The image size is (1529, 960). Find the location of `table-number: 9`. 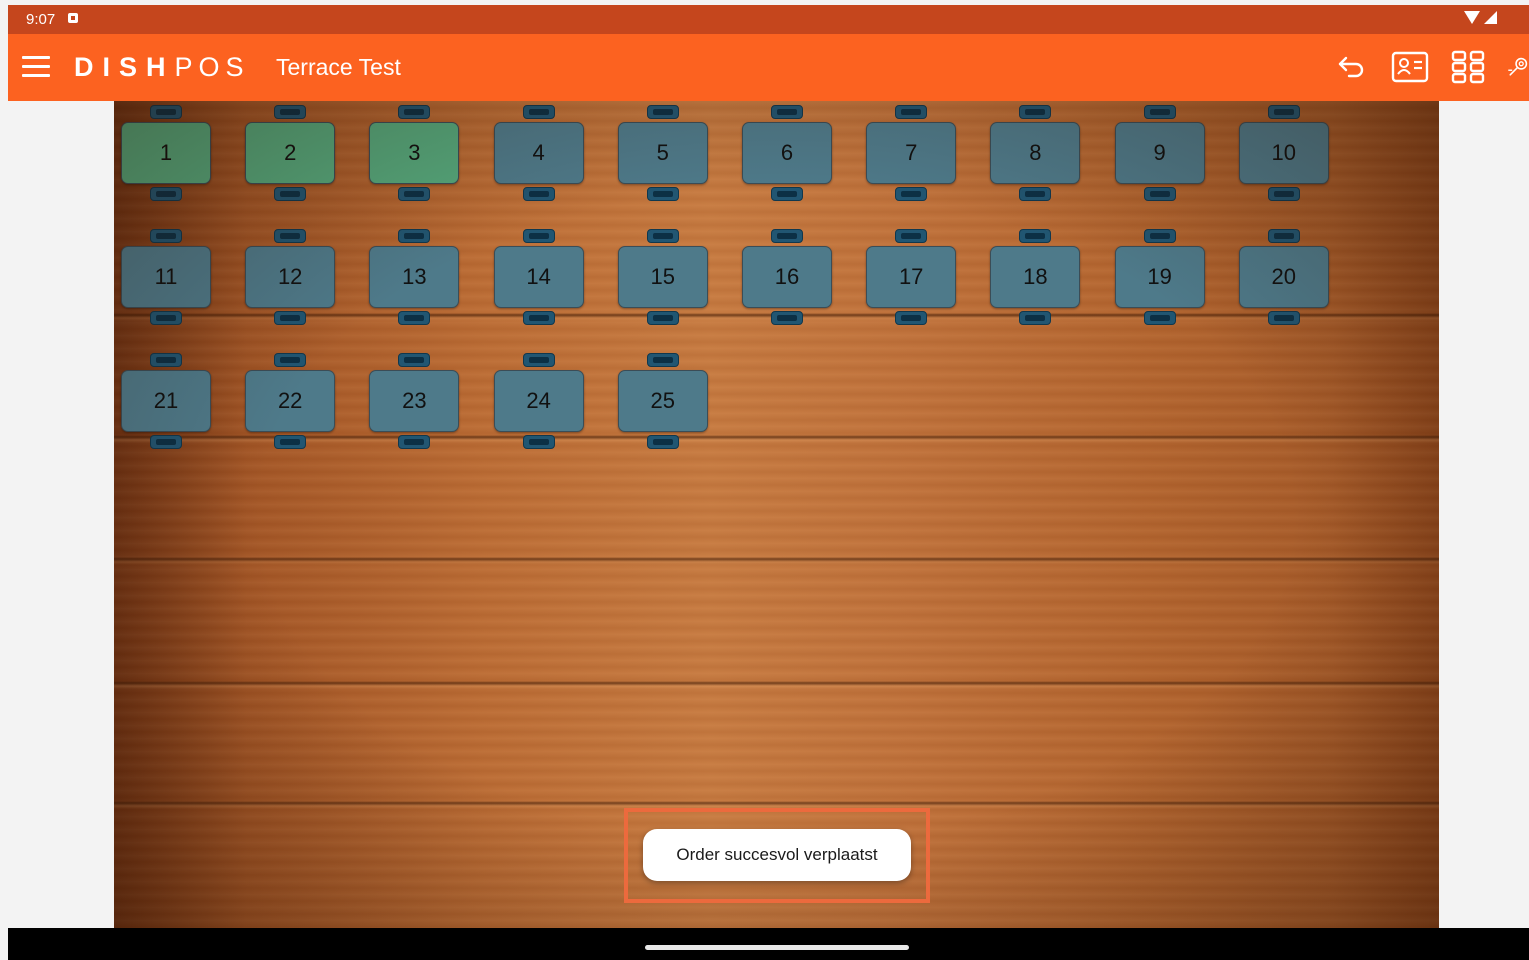

table-number: 9 is located at coordinates (1159, 152).